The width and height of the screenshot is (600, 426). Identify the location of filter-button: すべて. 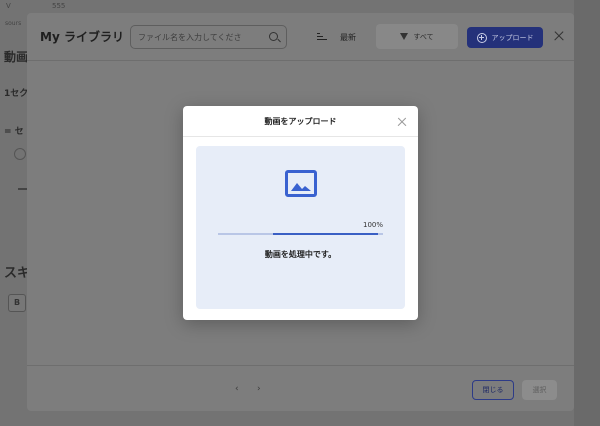
(417, 36).